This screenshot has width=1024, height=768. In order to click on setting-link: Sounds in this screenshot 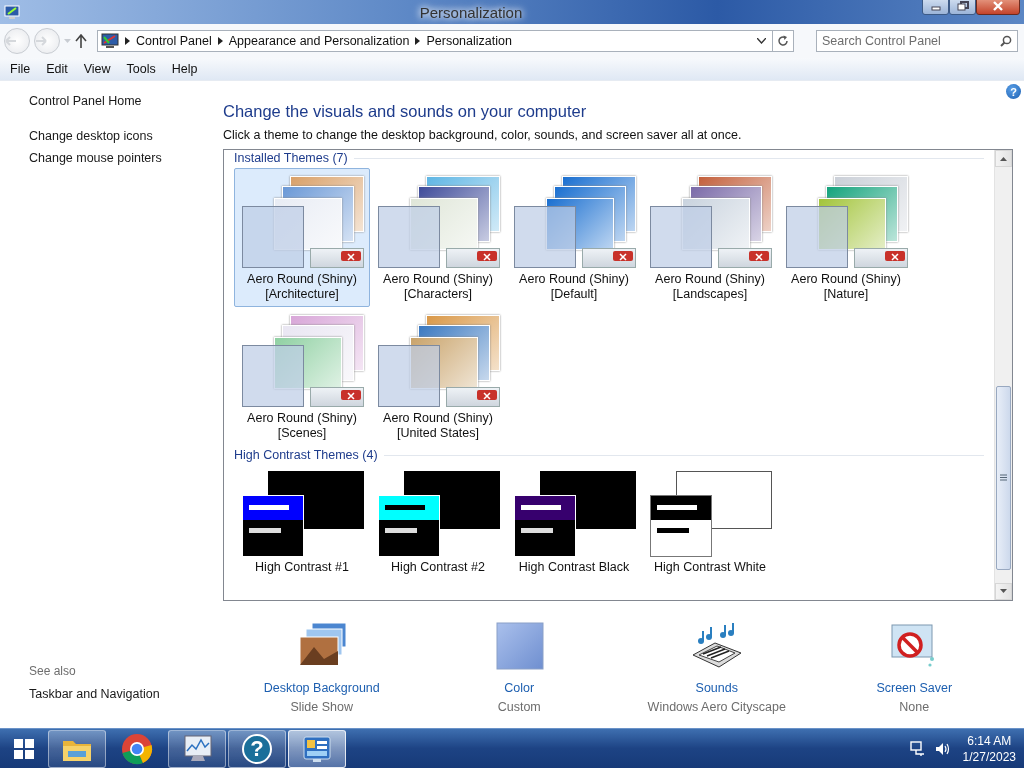, I will do `click(716, 688)`.